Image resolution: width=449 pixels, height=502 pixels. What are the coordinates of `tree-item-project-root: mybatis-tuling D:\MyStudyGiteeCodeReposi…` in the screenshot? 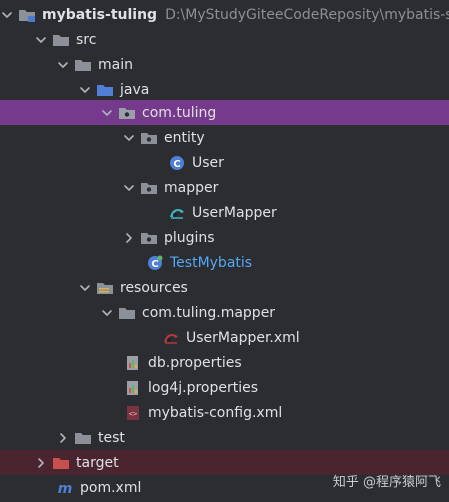 It's located at (224, 14).